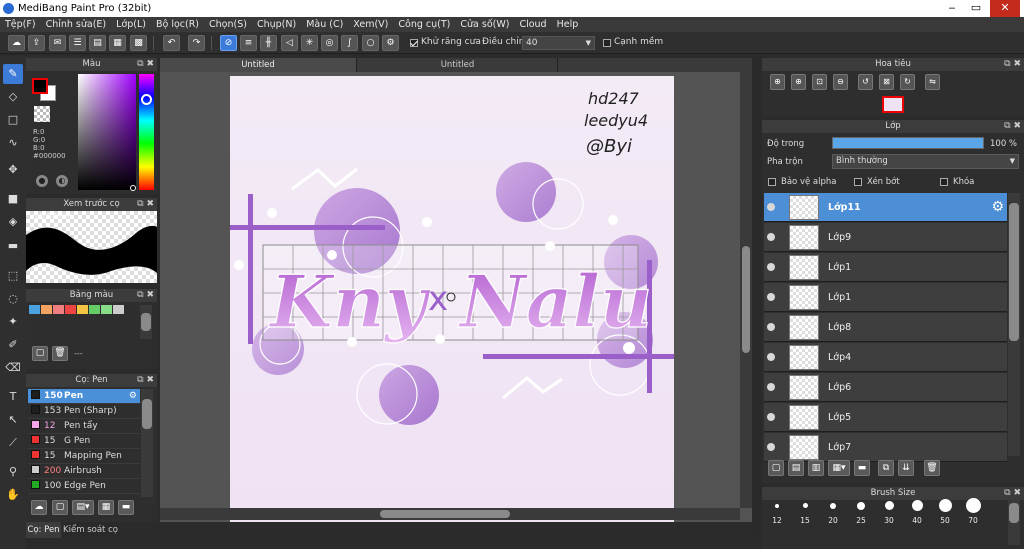 The width and height of the screenshot is (1024, 549). Describe the element at coordinates (944, 182) in the screenshot. I see `lock-checkbox` at that location.